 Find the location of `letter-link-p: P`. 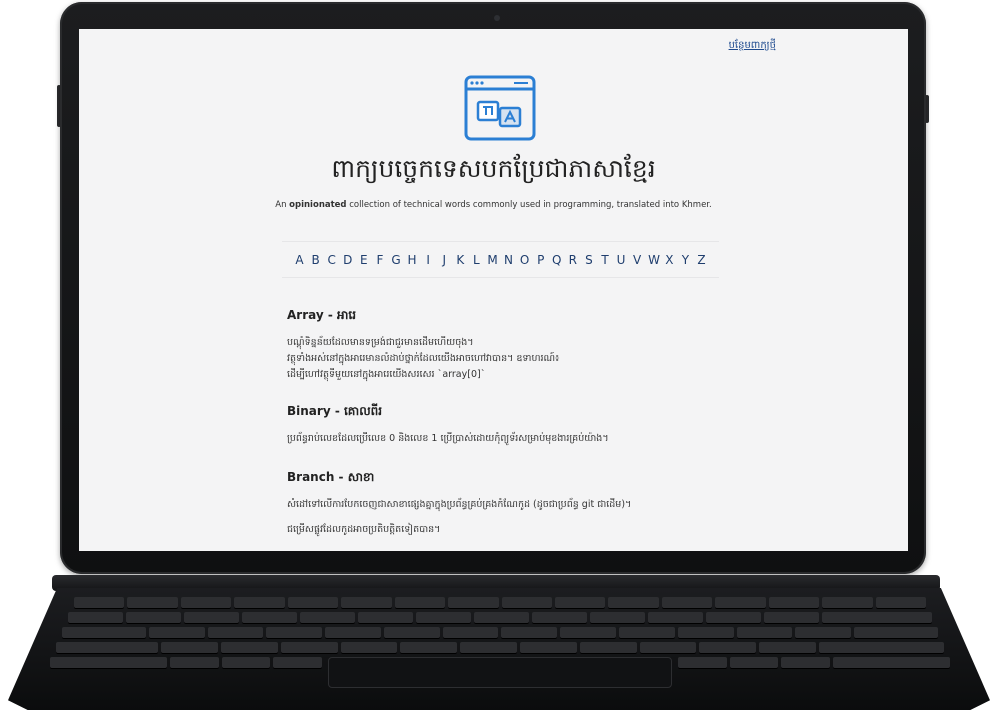

letter-link-p: P is located at coordinates (541, 260).